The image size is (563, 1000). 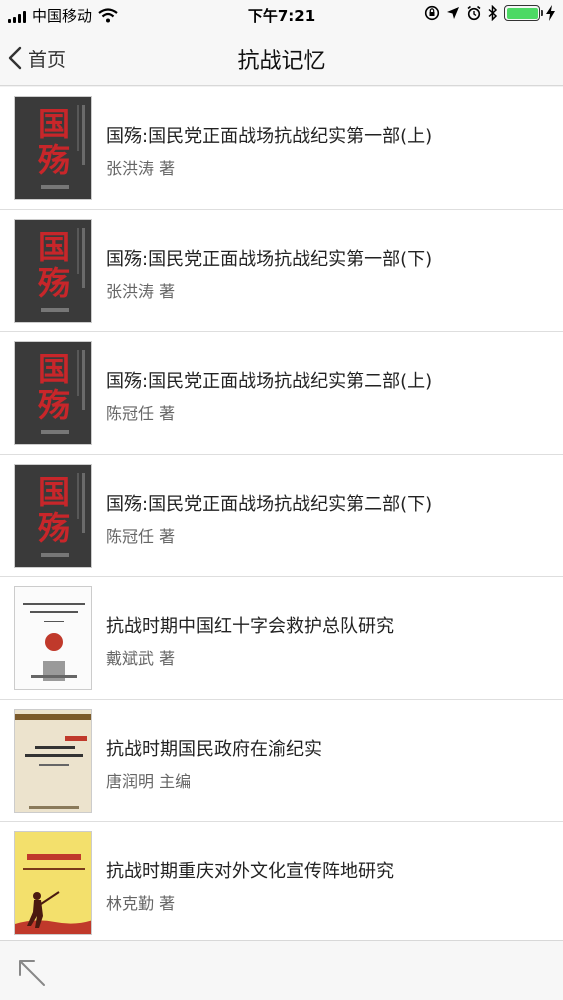 What do you see at coordinates (281, 15) in the screenshot?
I see `status-bar: 中国移动 下午7:21` at bounding box center [281, 15].